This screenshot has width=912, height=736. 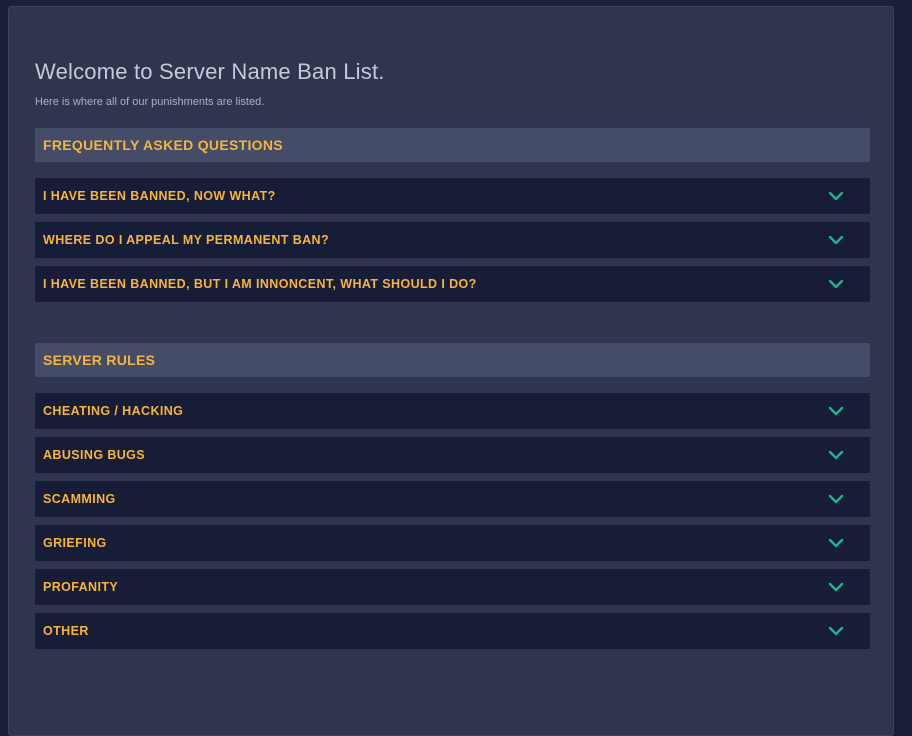 What do you see at coordinates (452, 455) in the screenshot?
I see `rule-item-abusing-bugs: ABUSING BUGS` at bounding box center [452, 455].